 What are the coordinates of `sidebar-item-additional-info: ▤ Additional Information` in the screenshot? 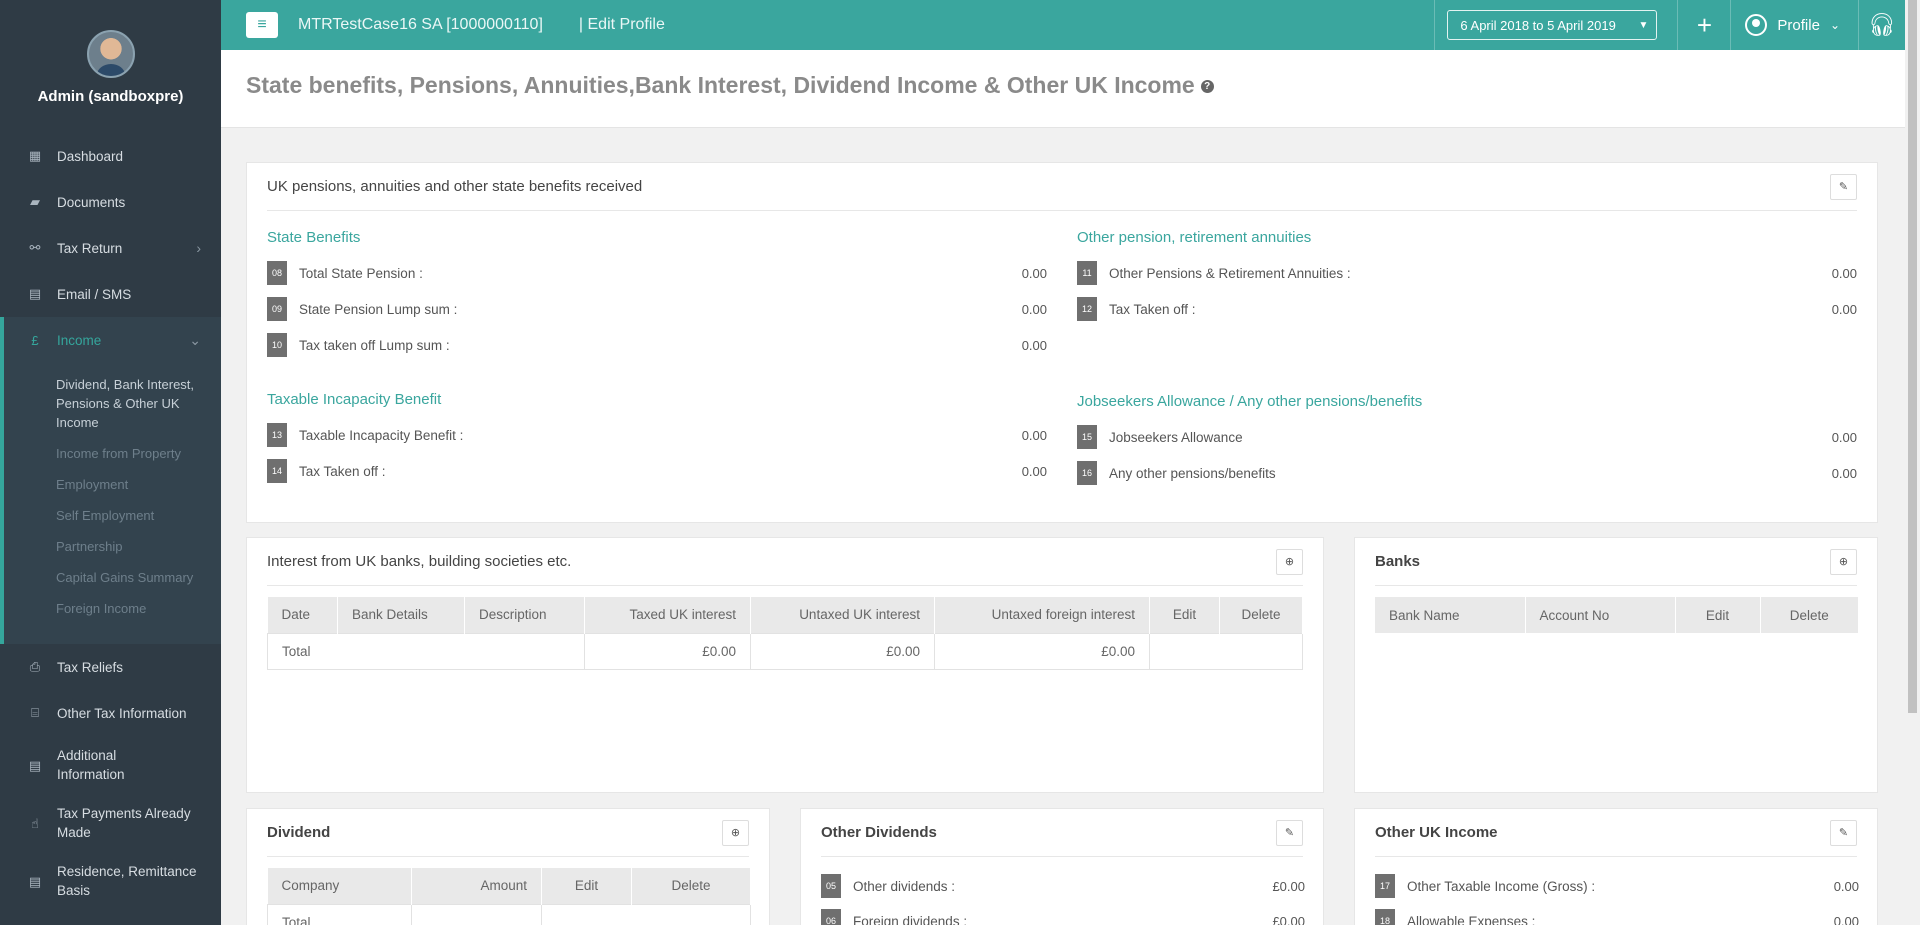 It's located at (110, 765).